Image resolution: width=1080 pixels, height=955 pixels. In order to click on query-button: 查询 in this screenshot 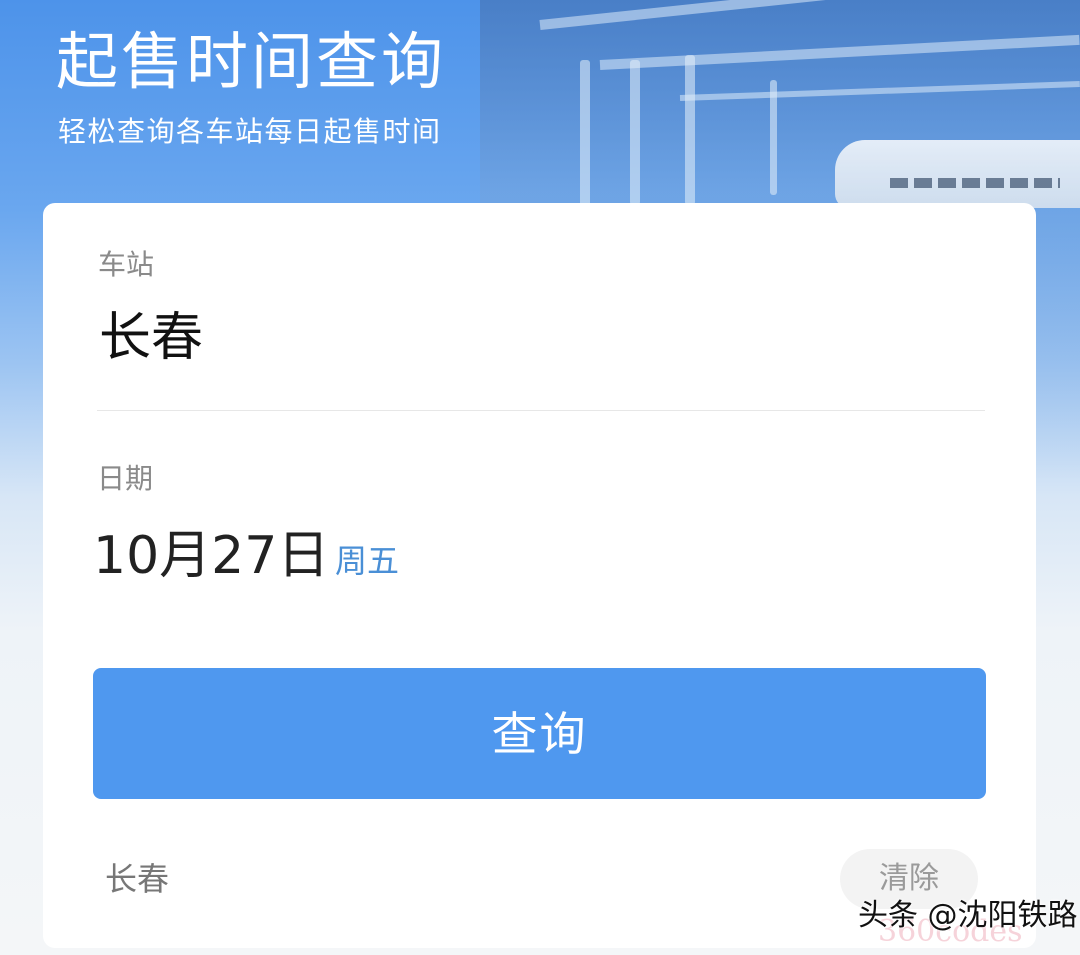, I will do `click(539, 733)`.